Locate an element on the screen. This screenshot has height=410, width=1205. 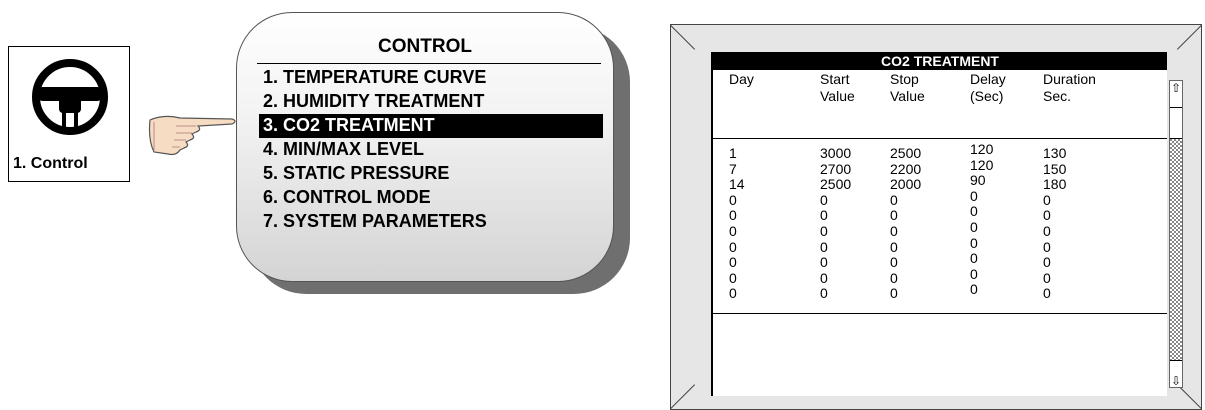
col-header-start-value: Start Value is located at coordinates (837, 87).